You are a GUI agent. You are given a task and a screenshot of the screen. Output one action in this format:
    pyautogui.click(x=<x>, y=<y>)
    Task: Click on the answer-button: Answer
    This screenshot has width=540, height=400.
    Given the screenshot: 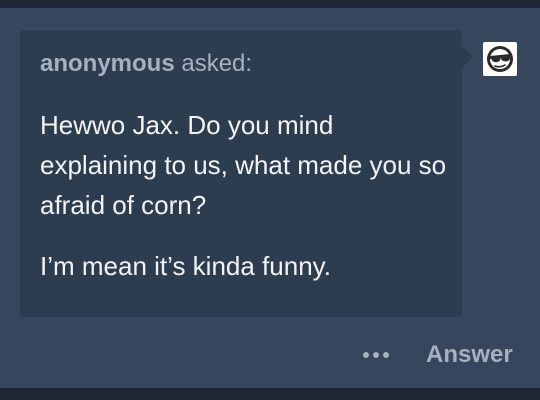 What is the action you would take?
    pyautogui.click(x=469, y=355)
    